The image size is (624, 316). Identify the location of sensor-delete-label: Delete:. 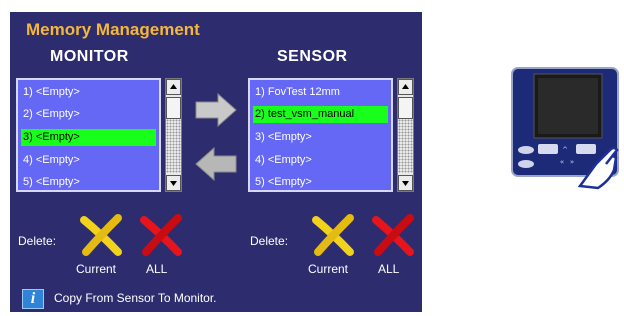
(269, 241).